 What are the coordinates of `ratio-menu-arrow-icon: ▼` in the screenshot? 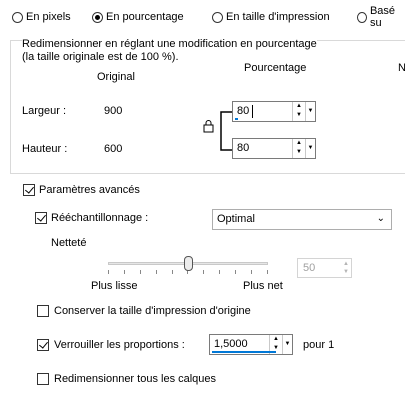 It's located at (287, 344).